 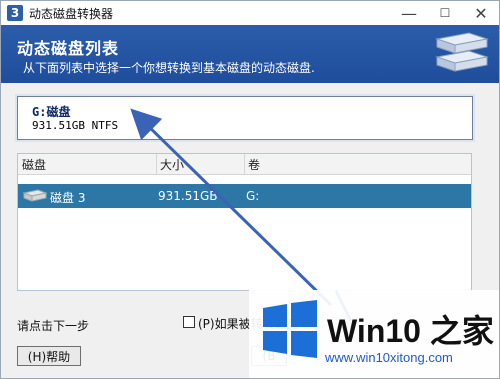 I want to click on selected-disk-info: 931.51GB NTFS, so click(x=75, y=125).